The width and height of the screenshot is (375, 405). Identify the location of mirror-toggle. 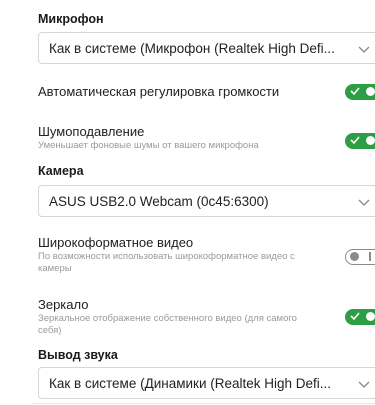
(360, 317).